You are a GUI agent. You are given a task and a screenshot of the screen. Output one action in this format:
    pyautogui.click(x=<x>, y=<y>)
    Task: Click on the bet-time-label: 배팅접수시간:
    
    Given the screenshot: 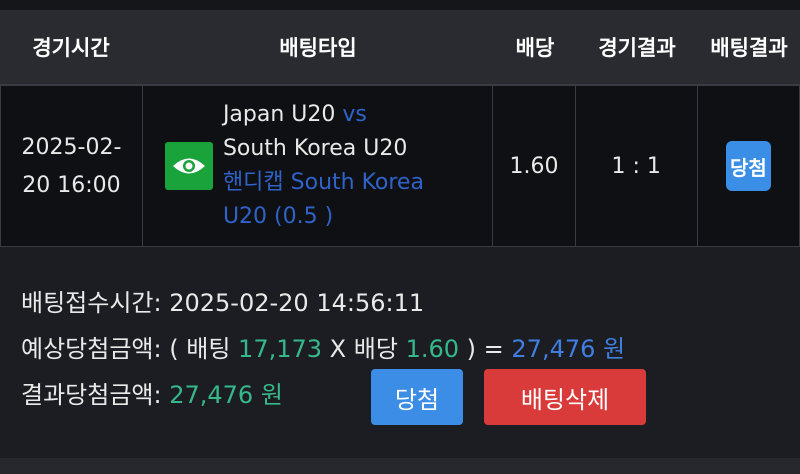 What is the action you would take?
    pyautogui.click(x=91, y=303)
    